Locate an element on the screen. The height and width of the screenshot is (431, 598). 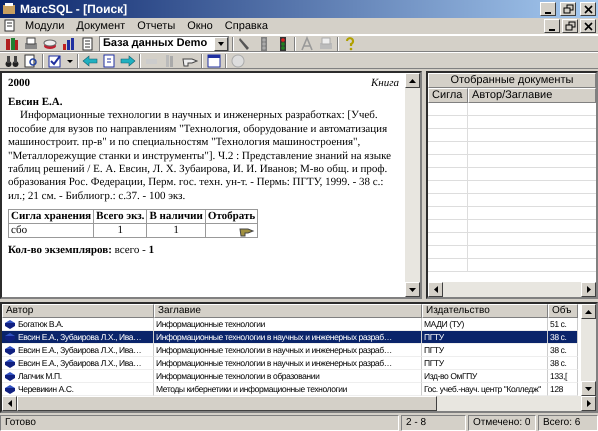
menu-item: Окно is located at coordinates (200, 26).